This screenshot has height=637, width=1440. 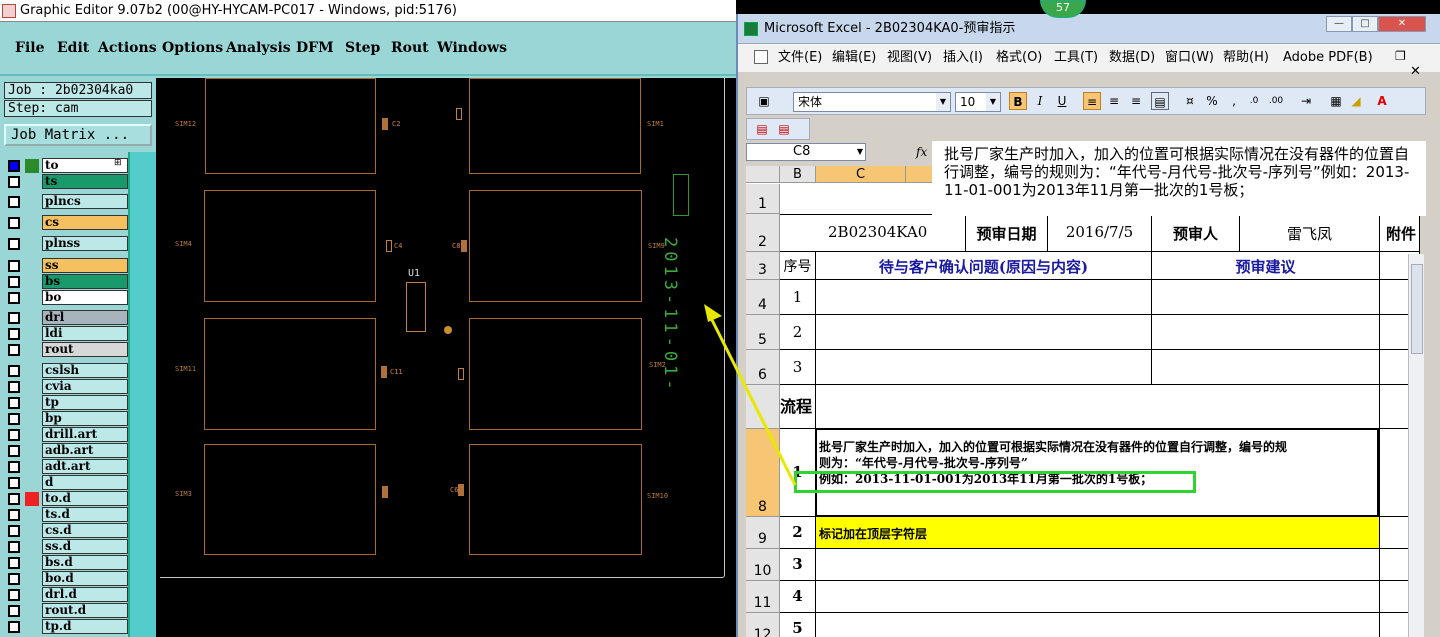 I want to click on layer-row: plnss, so click(x=66, y=243).